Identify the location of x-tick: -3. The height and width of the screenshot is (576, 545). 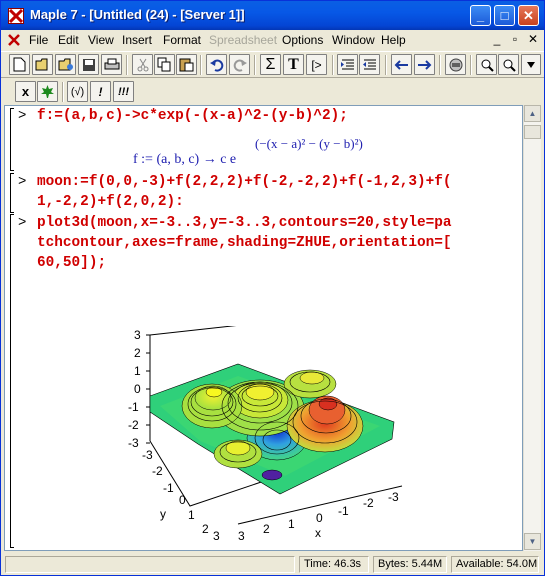
(393, 497).